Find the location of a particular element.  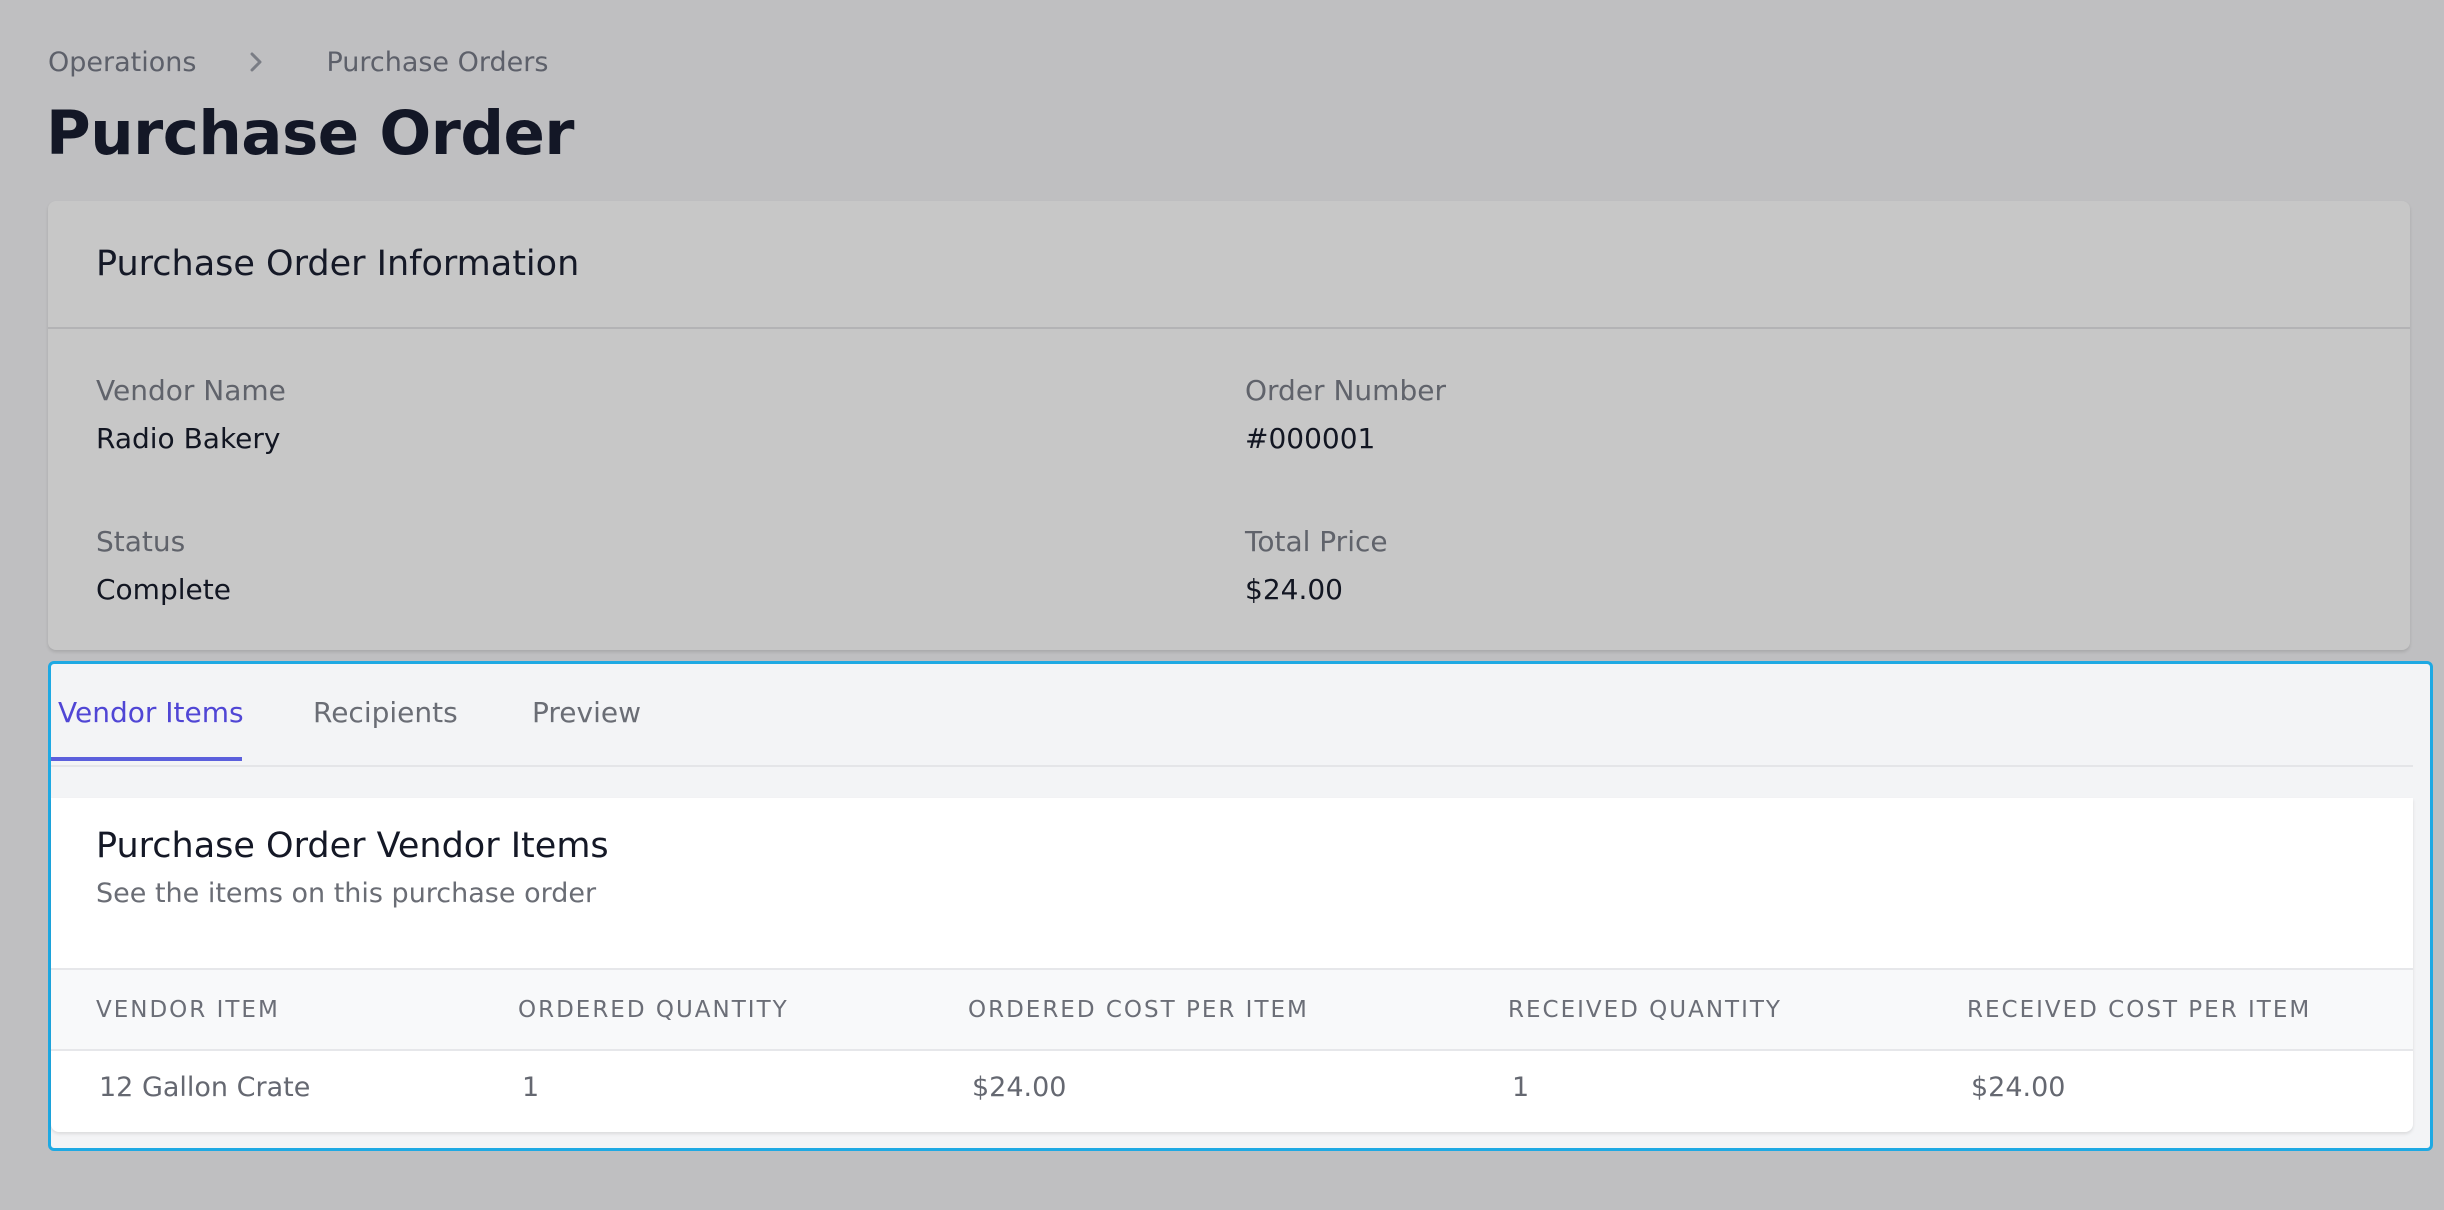

breadcrumb: Operations Purchase Orders is located at coordinates (298, 62).